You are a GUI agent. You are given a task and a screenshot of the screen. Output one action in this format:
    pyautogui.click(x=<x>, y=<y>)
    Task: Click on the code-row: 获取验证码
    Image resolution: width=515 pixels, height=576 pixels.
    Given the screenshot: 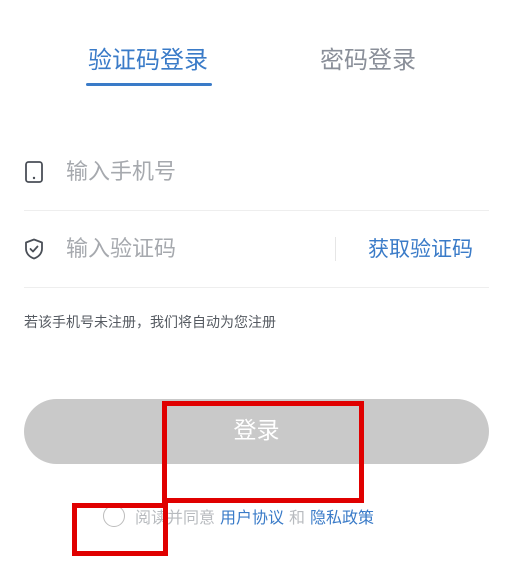 What is the action you would take?
    pyautogui.click(x=256, y=249)
    